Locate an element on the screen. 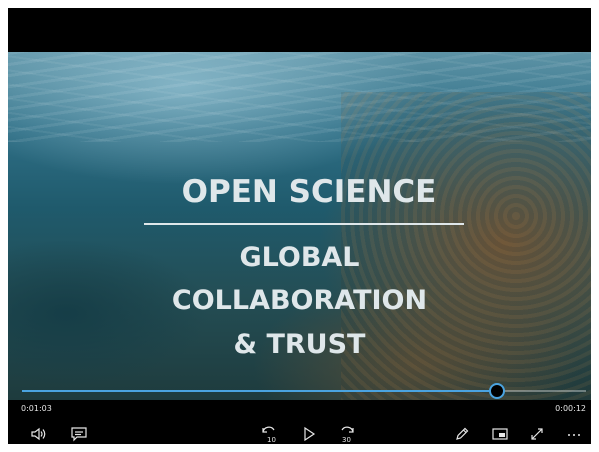  expand-icon is located at coordinates (537, 434).